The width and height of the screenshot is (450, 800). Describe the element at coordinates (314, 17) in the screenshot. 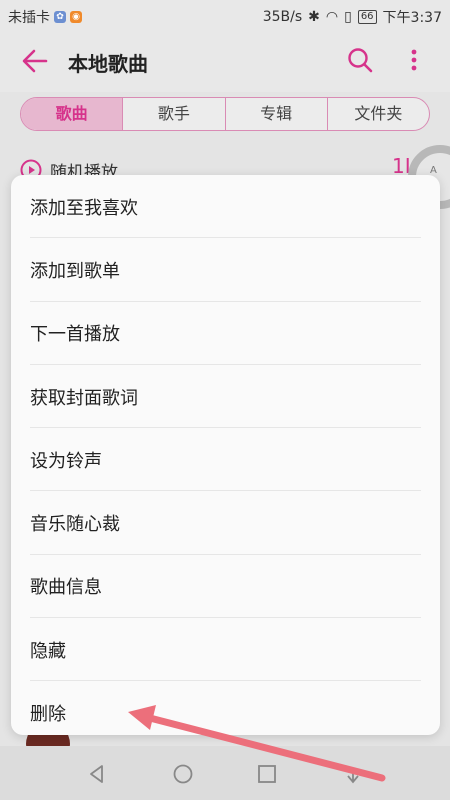

I see `bluetooth-icon: ✱` at that location.